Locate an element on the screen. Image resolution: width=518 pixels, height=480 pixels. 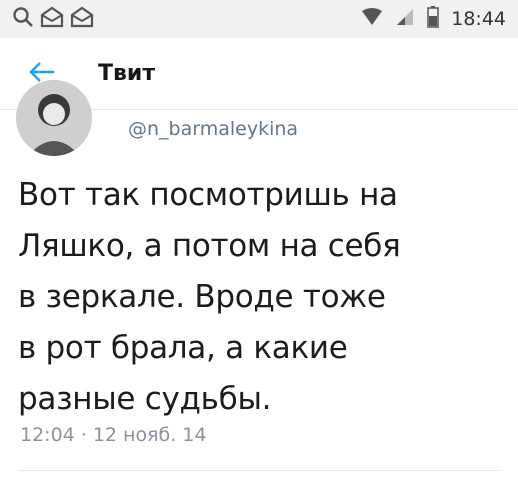
user-handle: @n_barmaleykina is located at coordinates (213, 129).